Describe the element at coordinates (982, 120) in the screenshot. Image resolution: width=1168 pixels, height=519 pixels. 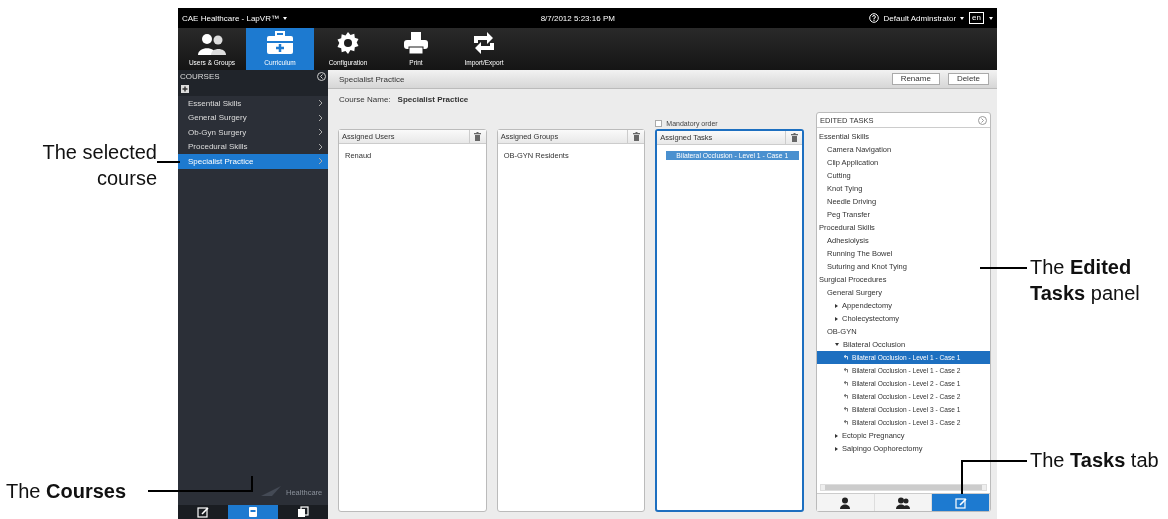
I see `expand-icon` at that location.